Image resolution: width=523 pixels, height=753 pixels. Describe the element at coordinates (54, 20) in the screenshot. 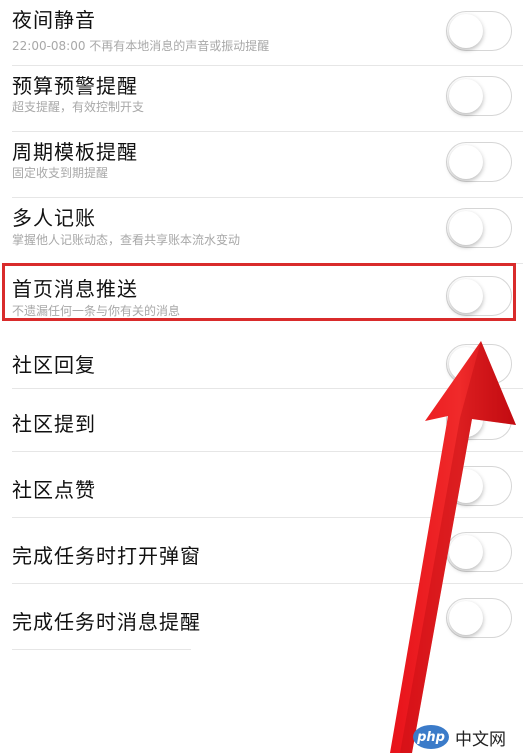

I see `setting-title: 夜间静音` at that location.